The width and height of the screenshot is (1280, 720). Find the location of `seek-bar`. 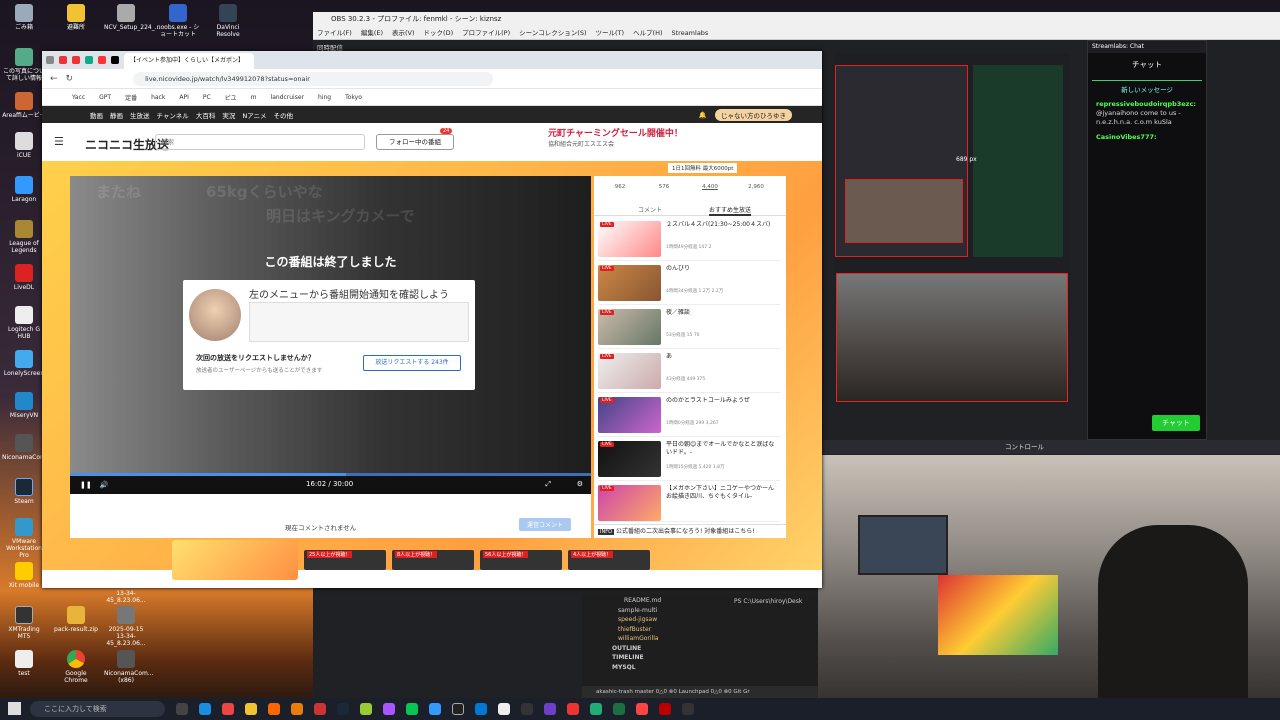

seek-bar is located at coordinates (330, 474).